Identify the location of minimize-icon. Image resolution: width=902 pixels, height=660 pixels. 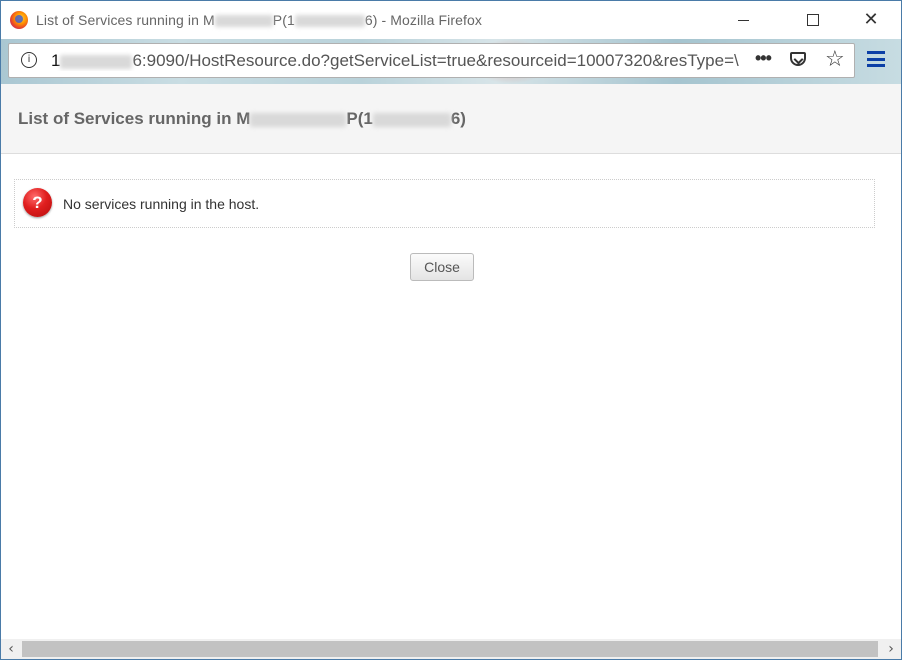
(743, 20).